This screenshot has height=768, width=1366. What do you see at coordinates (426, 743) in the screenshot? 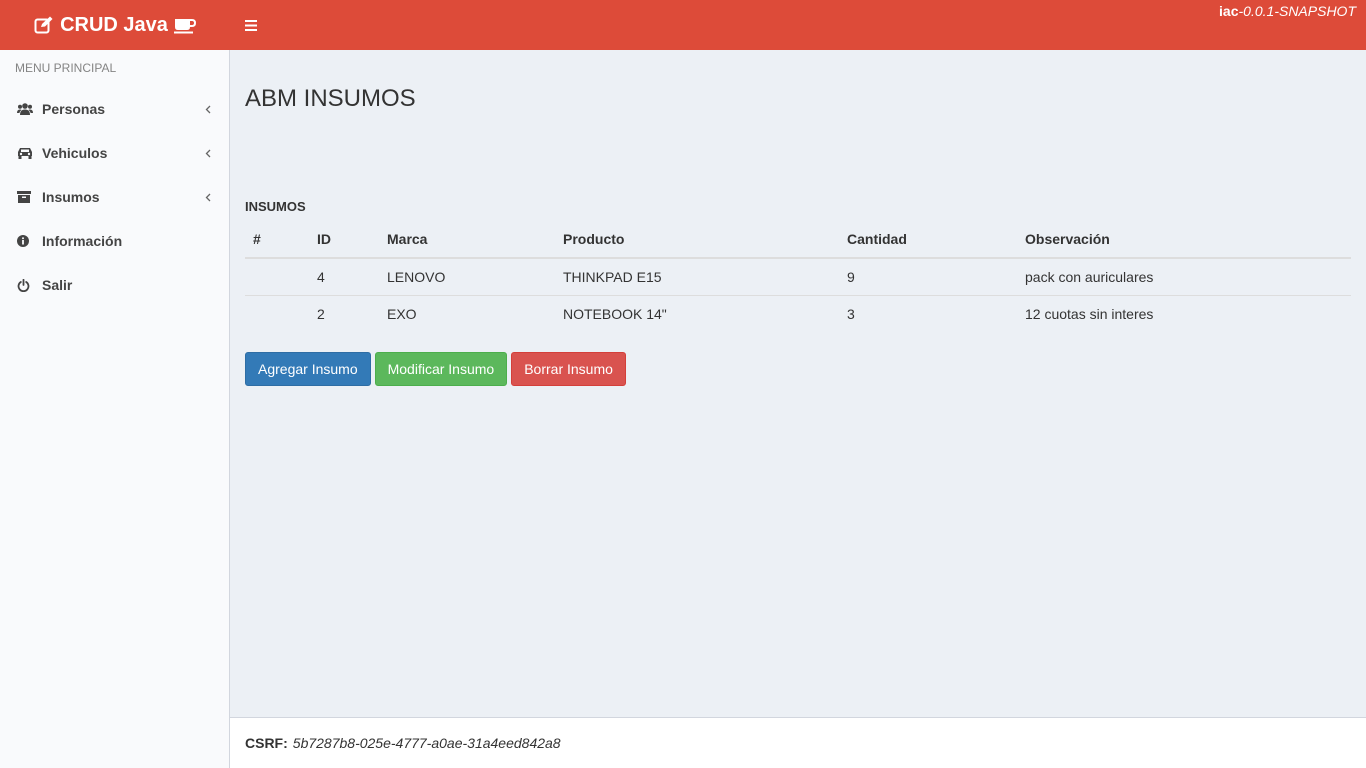
I see `csrf-token: 5b7287b8-025e-4777-a0ae-31a4eed842a8` at bounding box center [426, 743].